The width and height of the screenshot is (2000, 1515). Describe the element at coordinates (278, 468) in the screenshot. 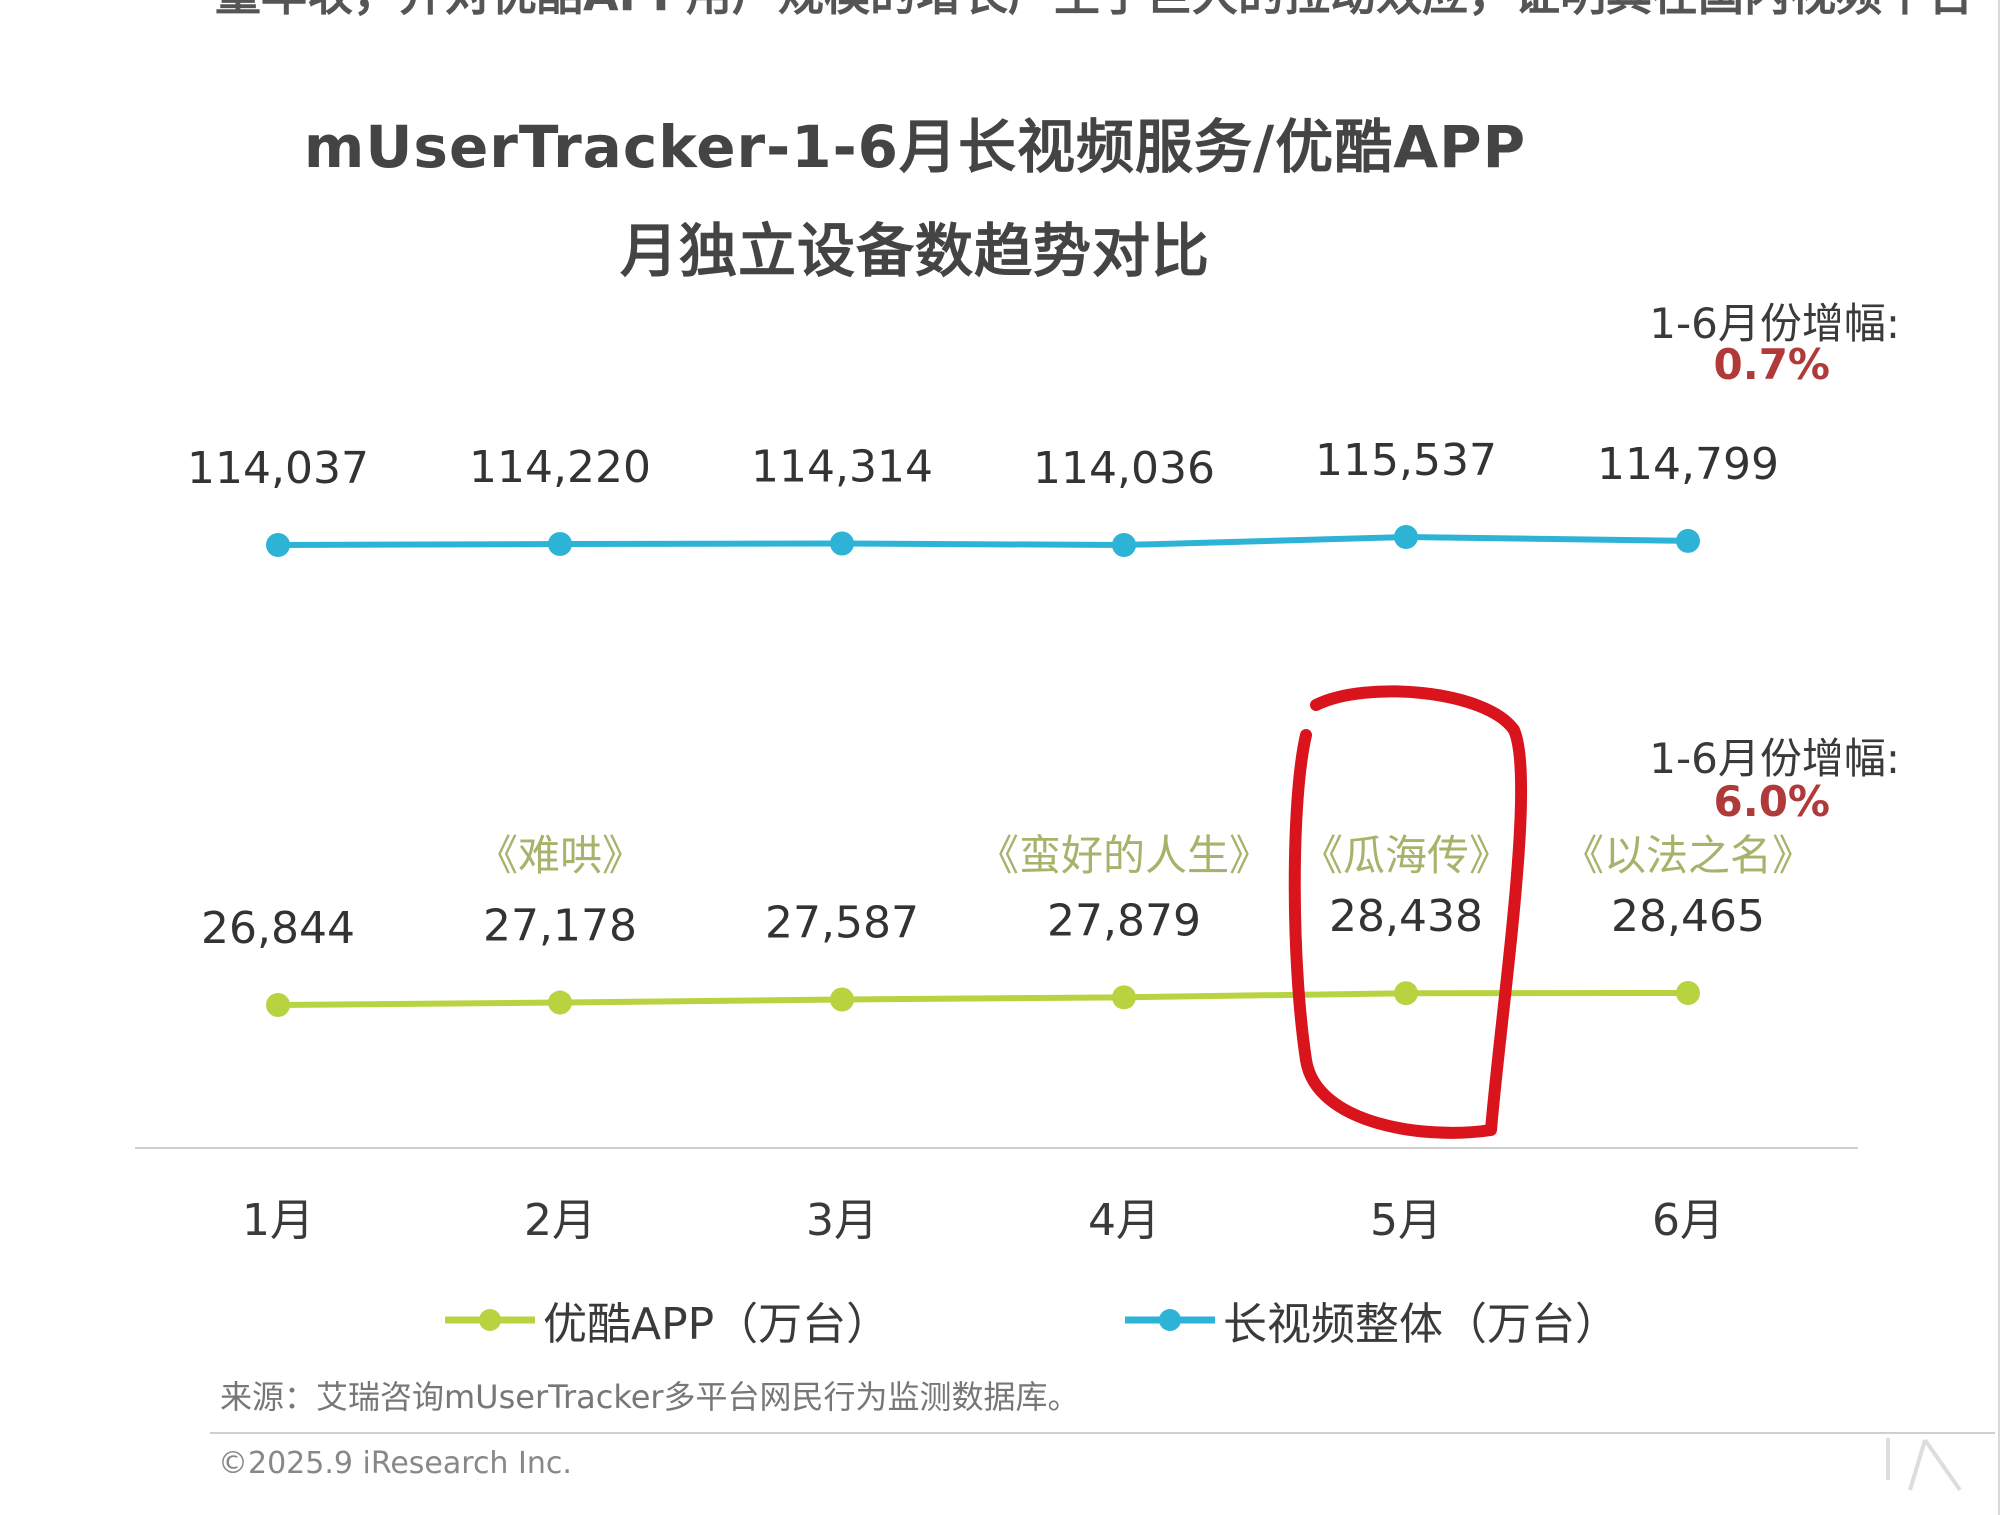

I see `series-total-data-label: 114,037` at that location.